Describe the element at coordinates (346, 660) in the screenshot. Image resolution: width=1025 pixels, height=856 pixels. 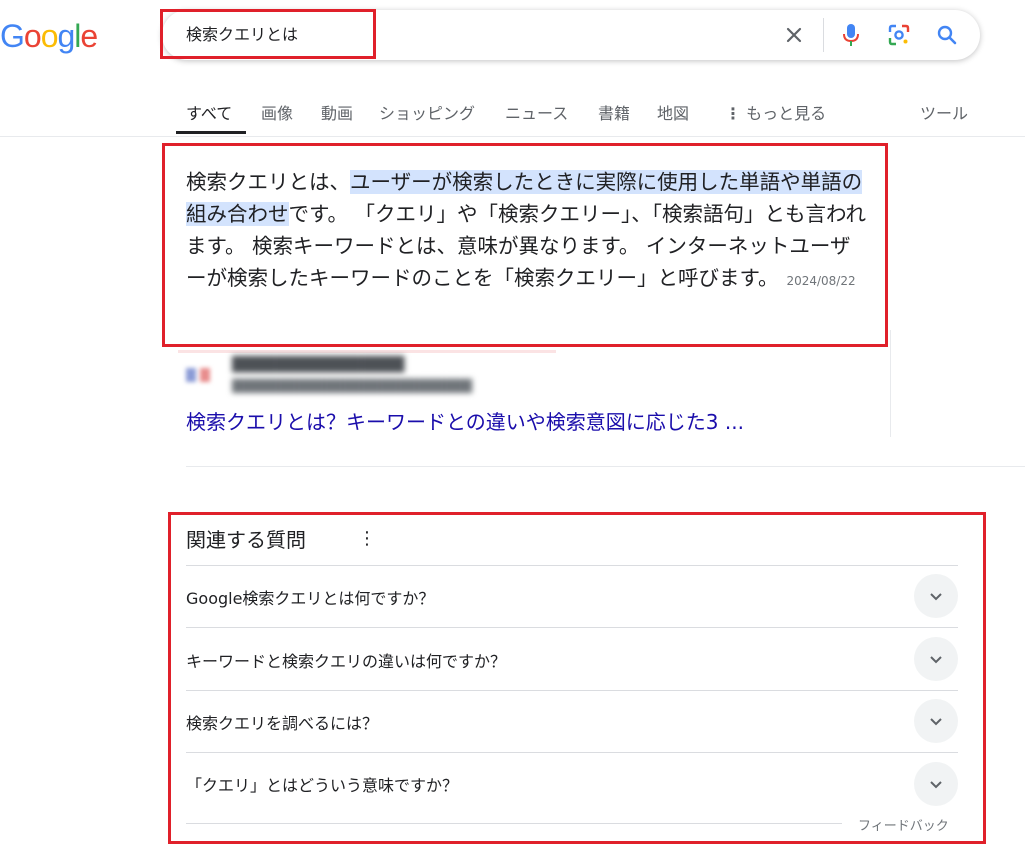
I see `paa-question: キーワードと検索クエリの違いは何ですか？` at that location.